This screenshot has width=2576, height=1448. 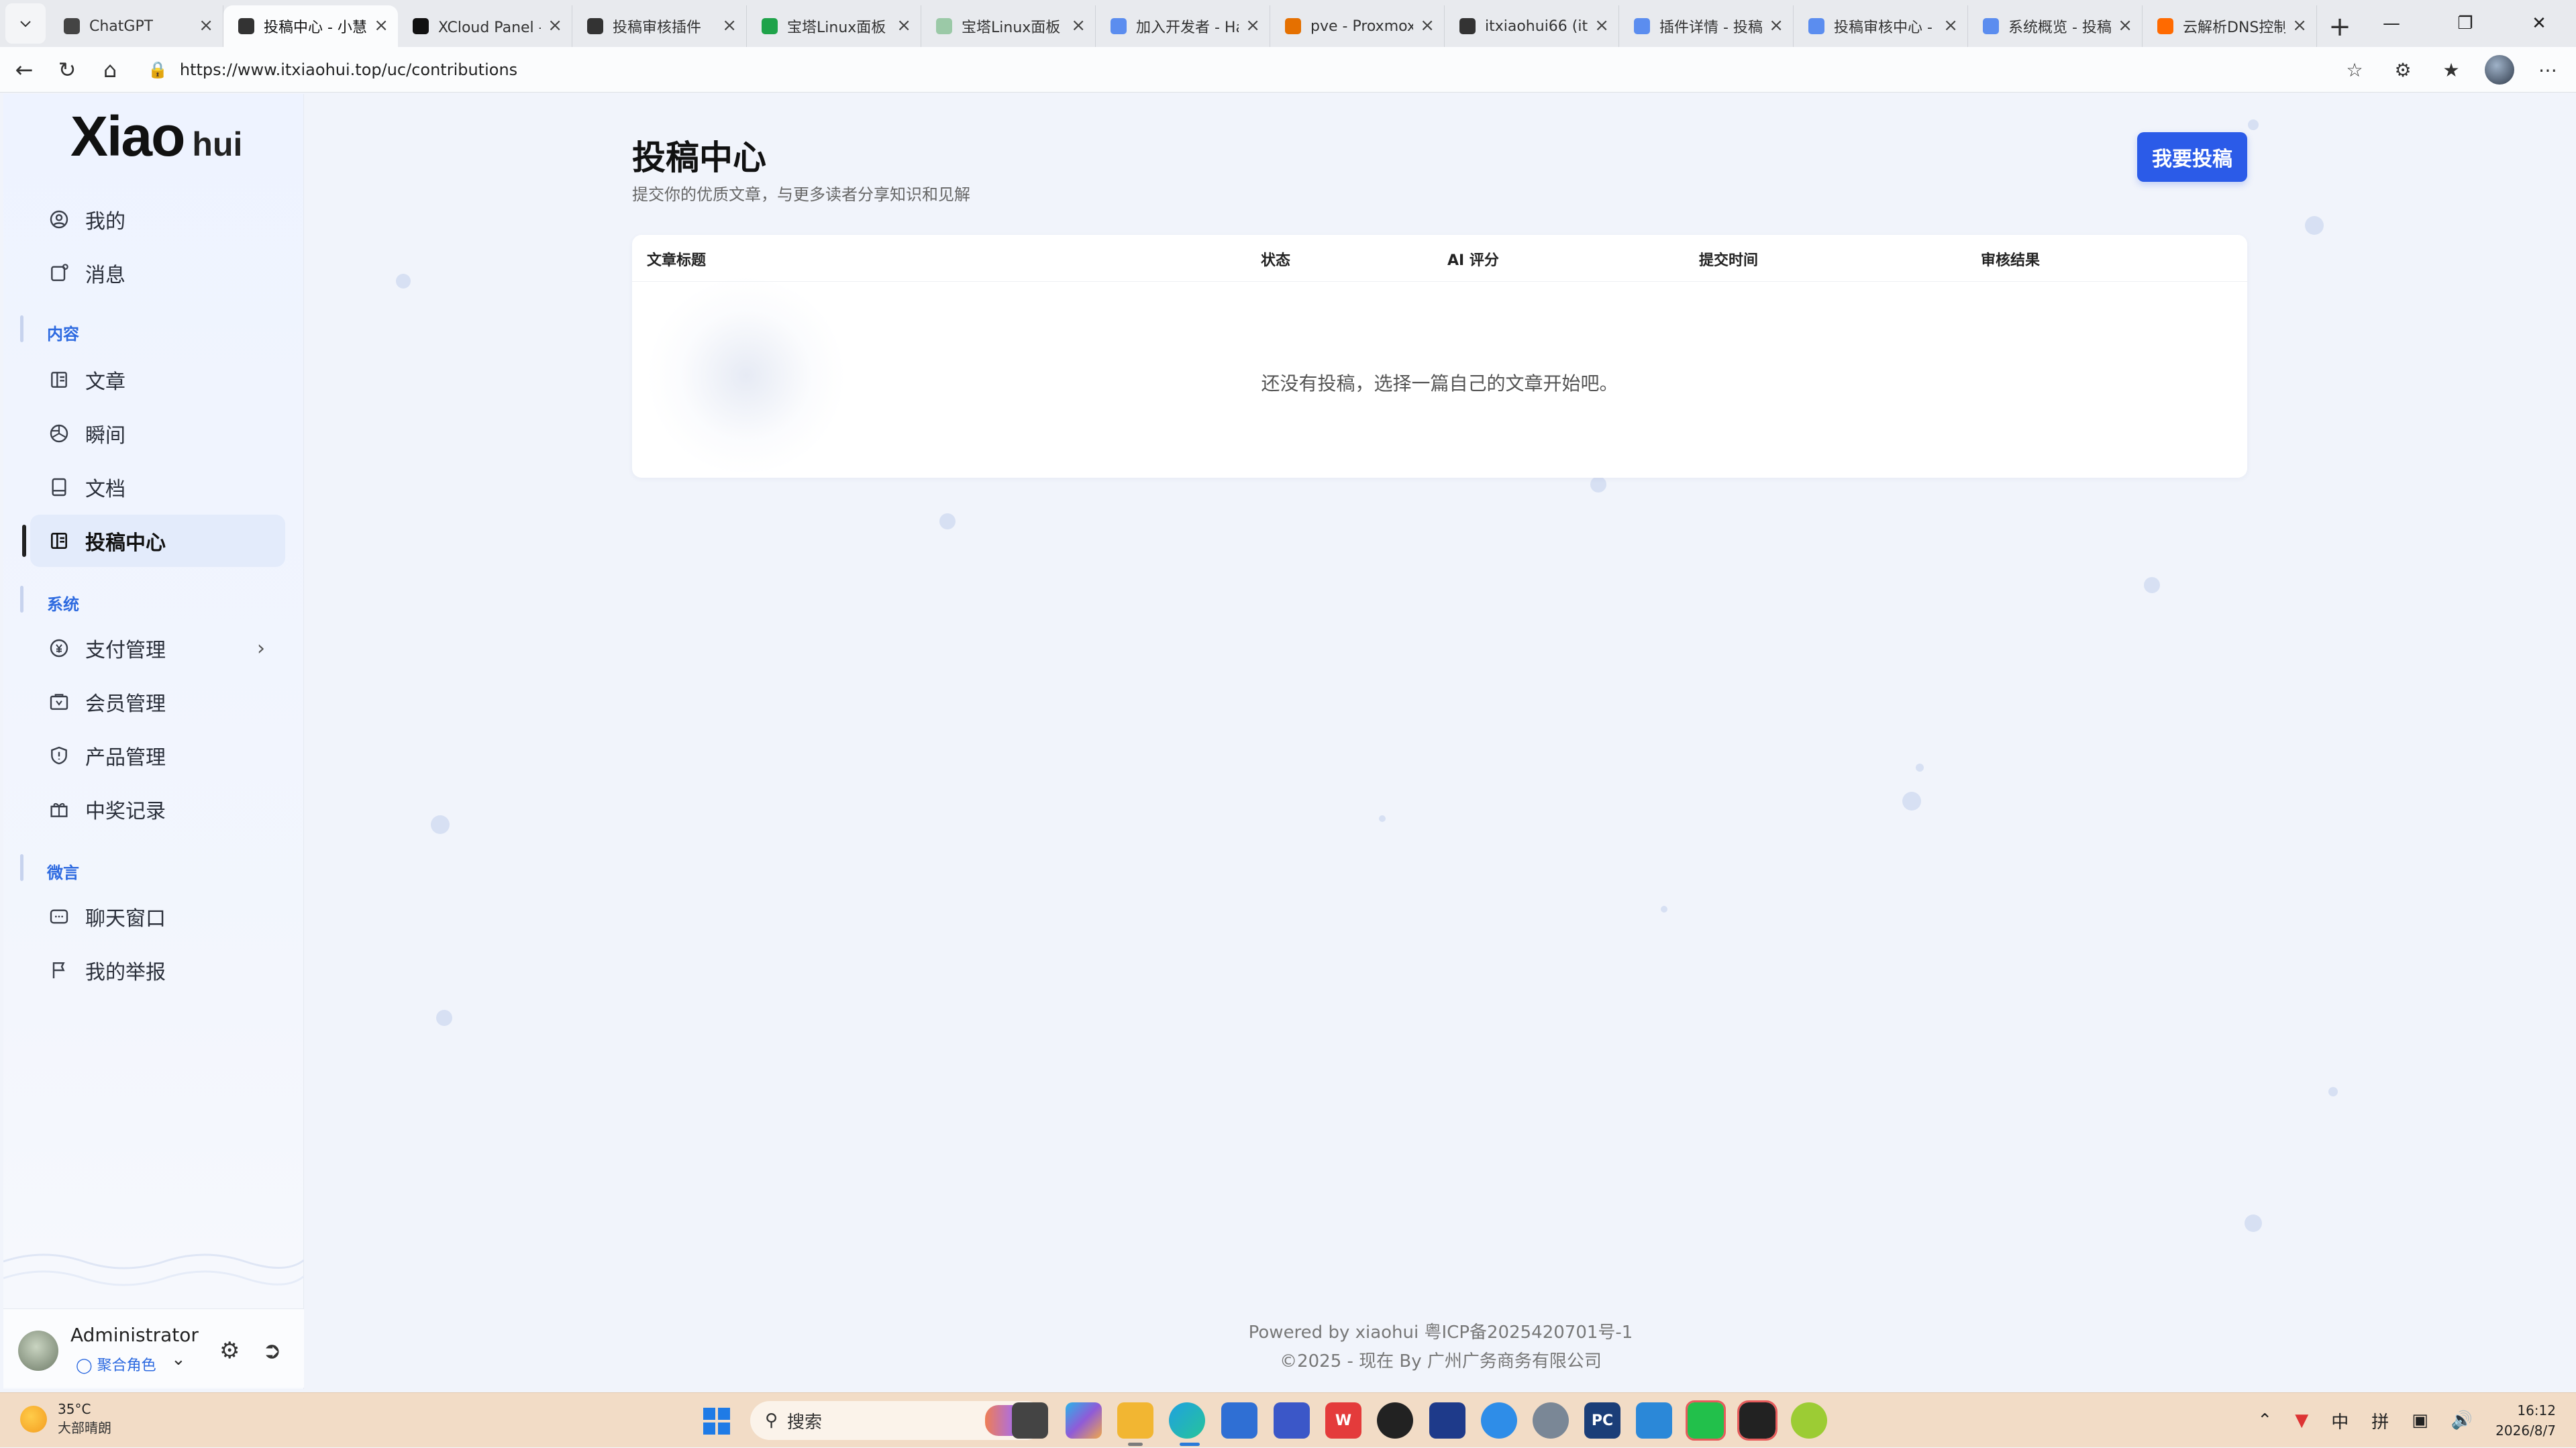 I want to click on sidebar-item-mine: 我的, so click(x=157, y=219).